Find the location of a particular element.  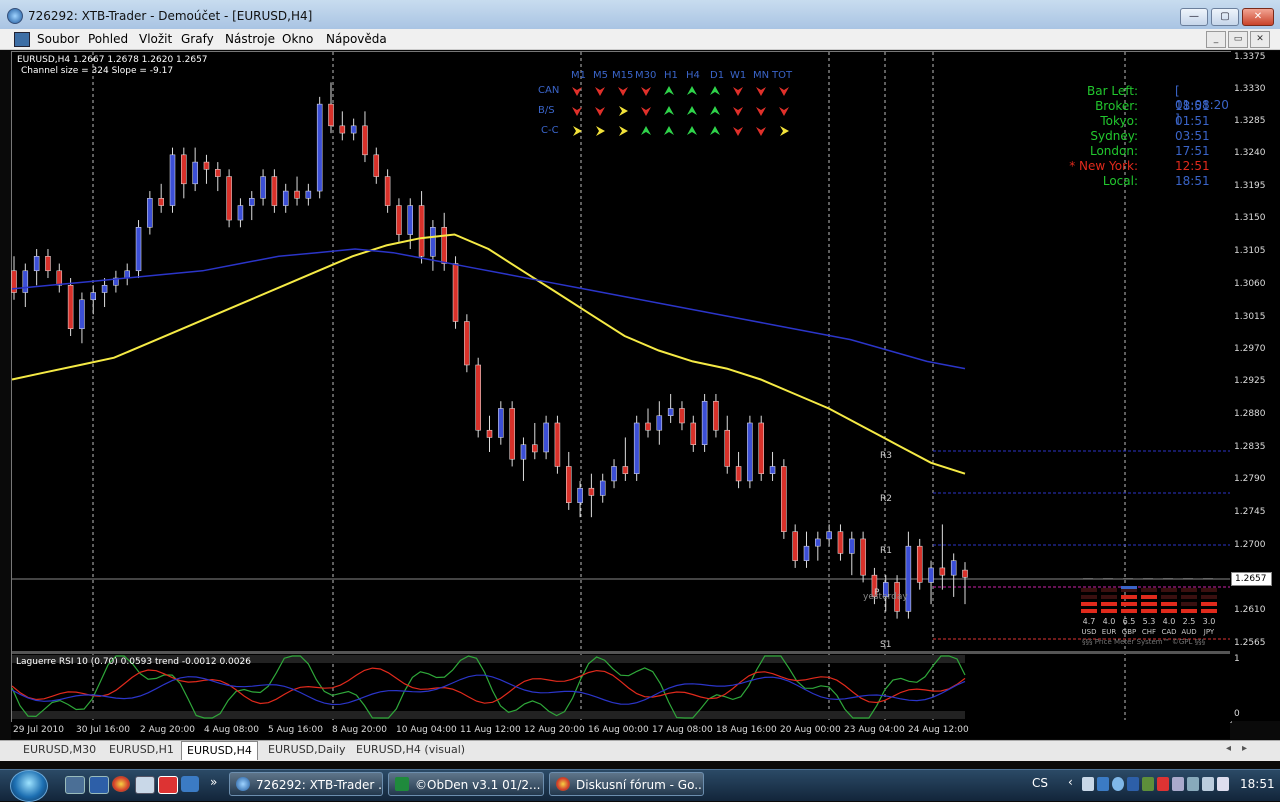

tray-icon-messenger is located at coordinates (1133, 784).